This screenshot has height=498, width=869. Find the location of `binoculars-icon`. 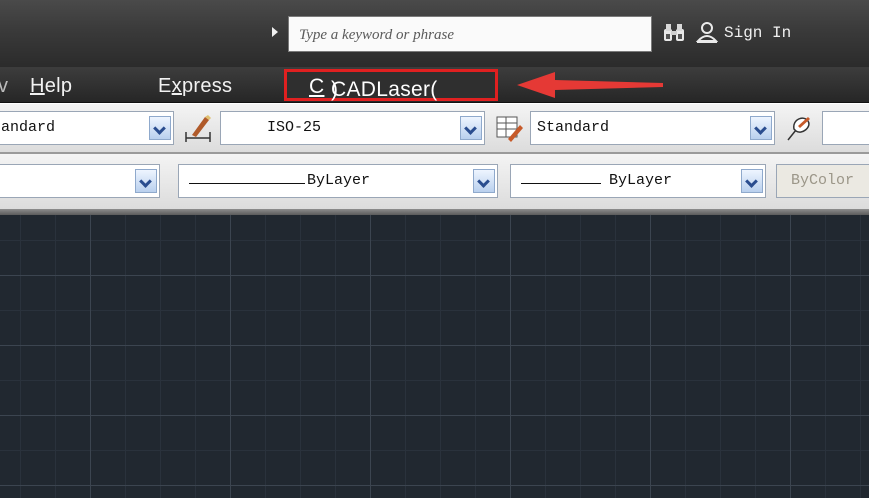

binoculars-icon is located at coordinates (674, 33).